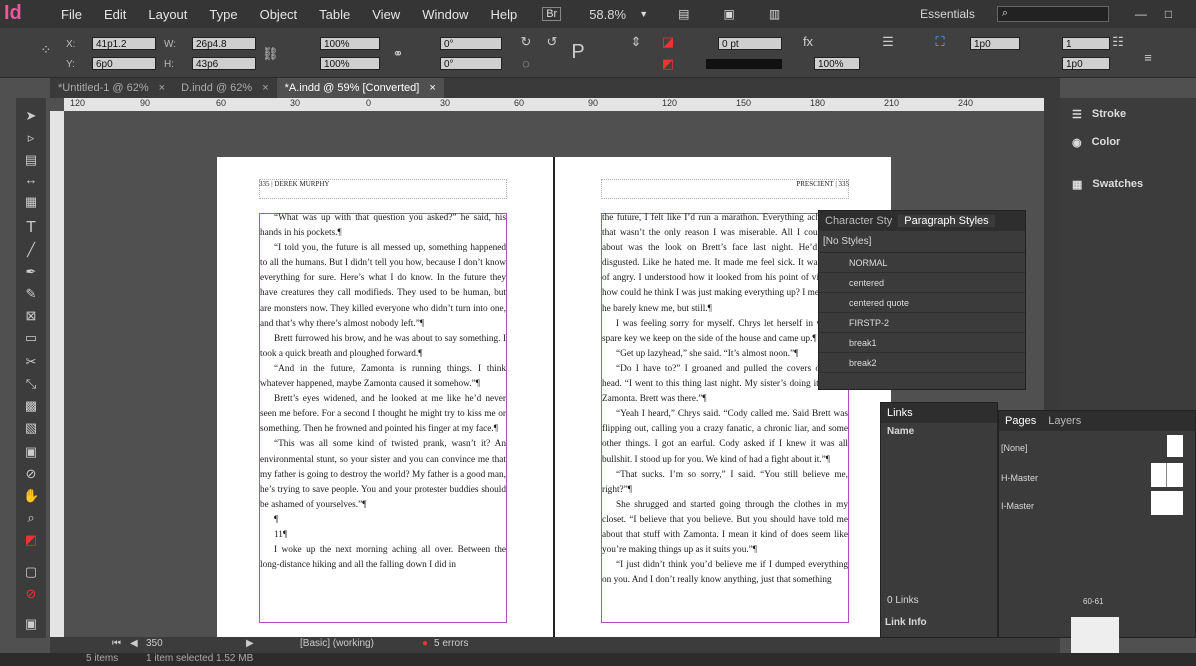 The width and height of the screenshot is (1196, 666). Describe the element at coordinates (31, 406) in the screenshot. I see `gradient-swatch-tool-icon: ▩` at that location.